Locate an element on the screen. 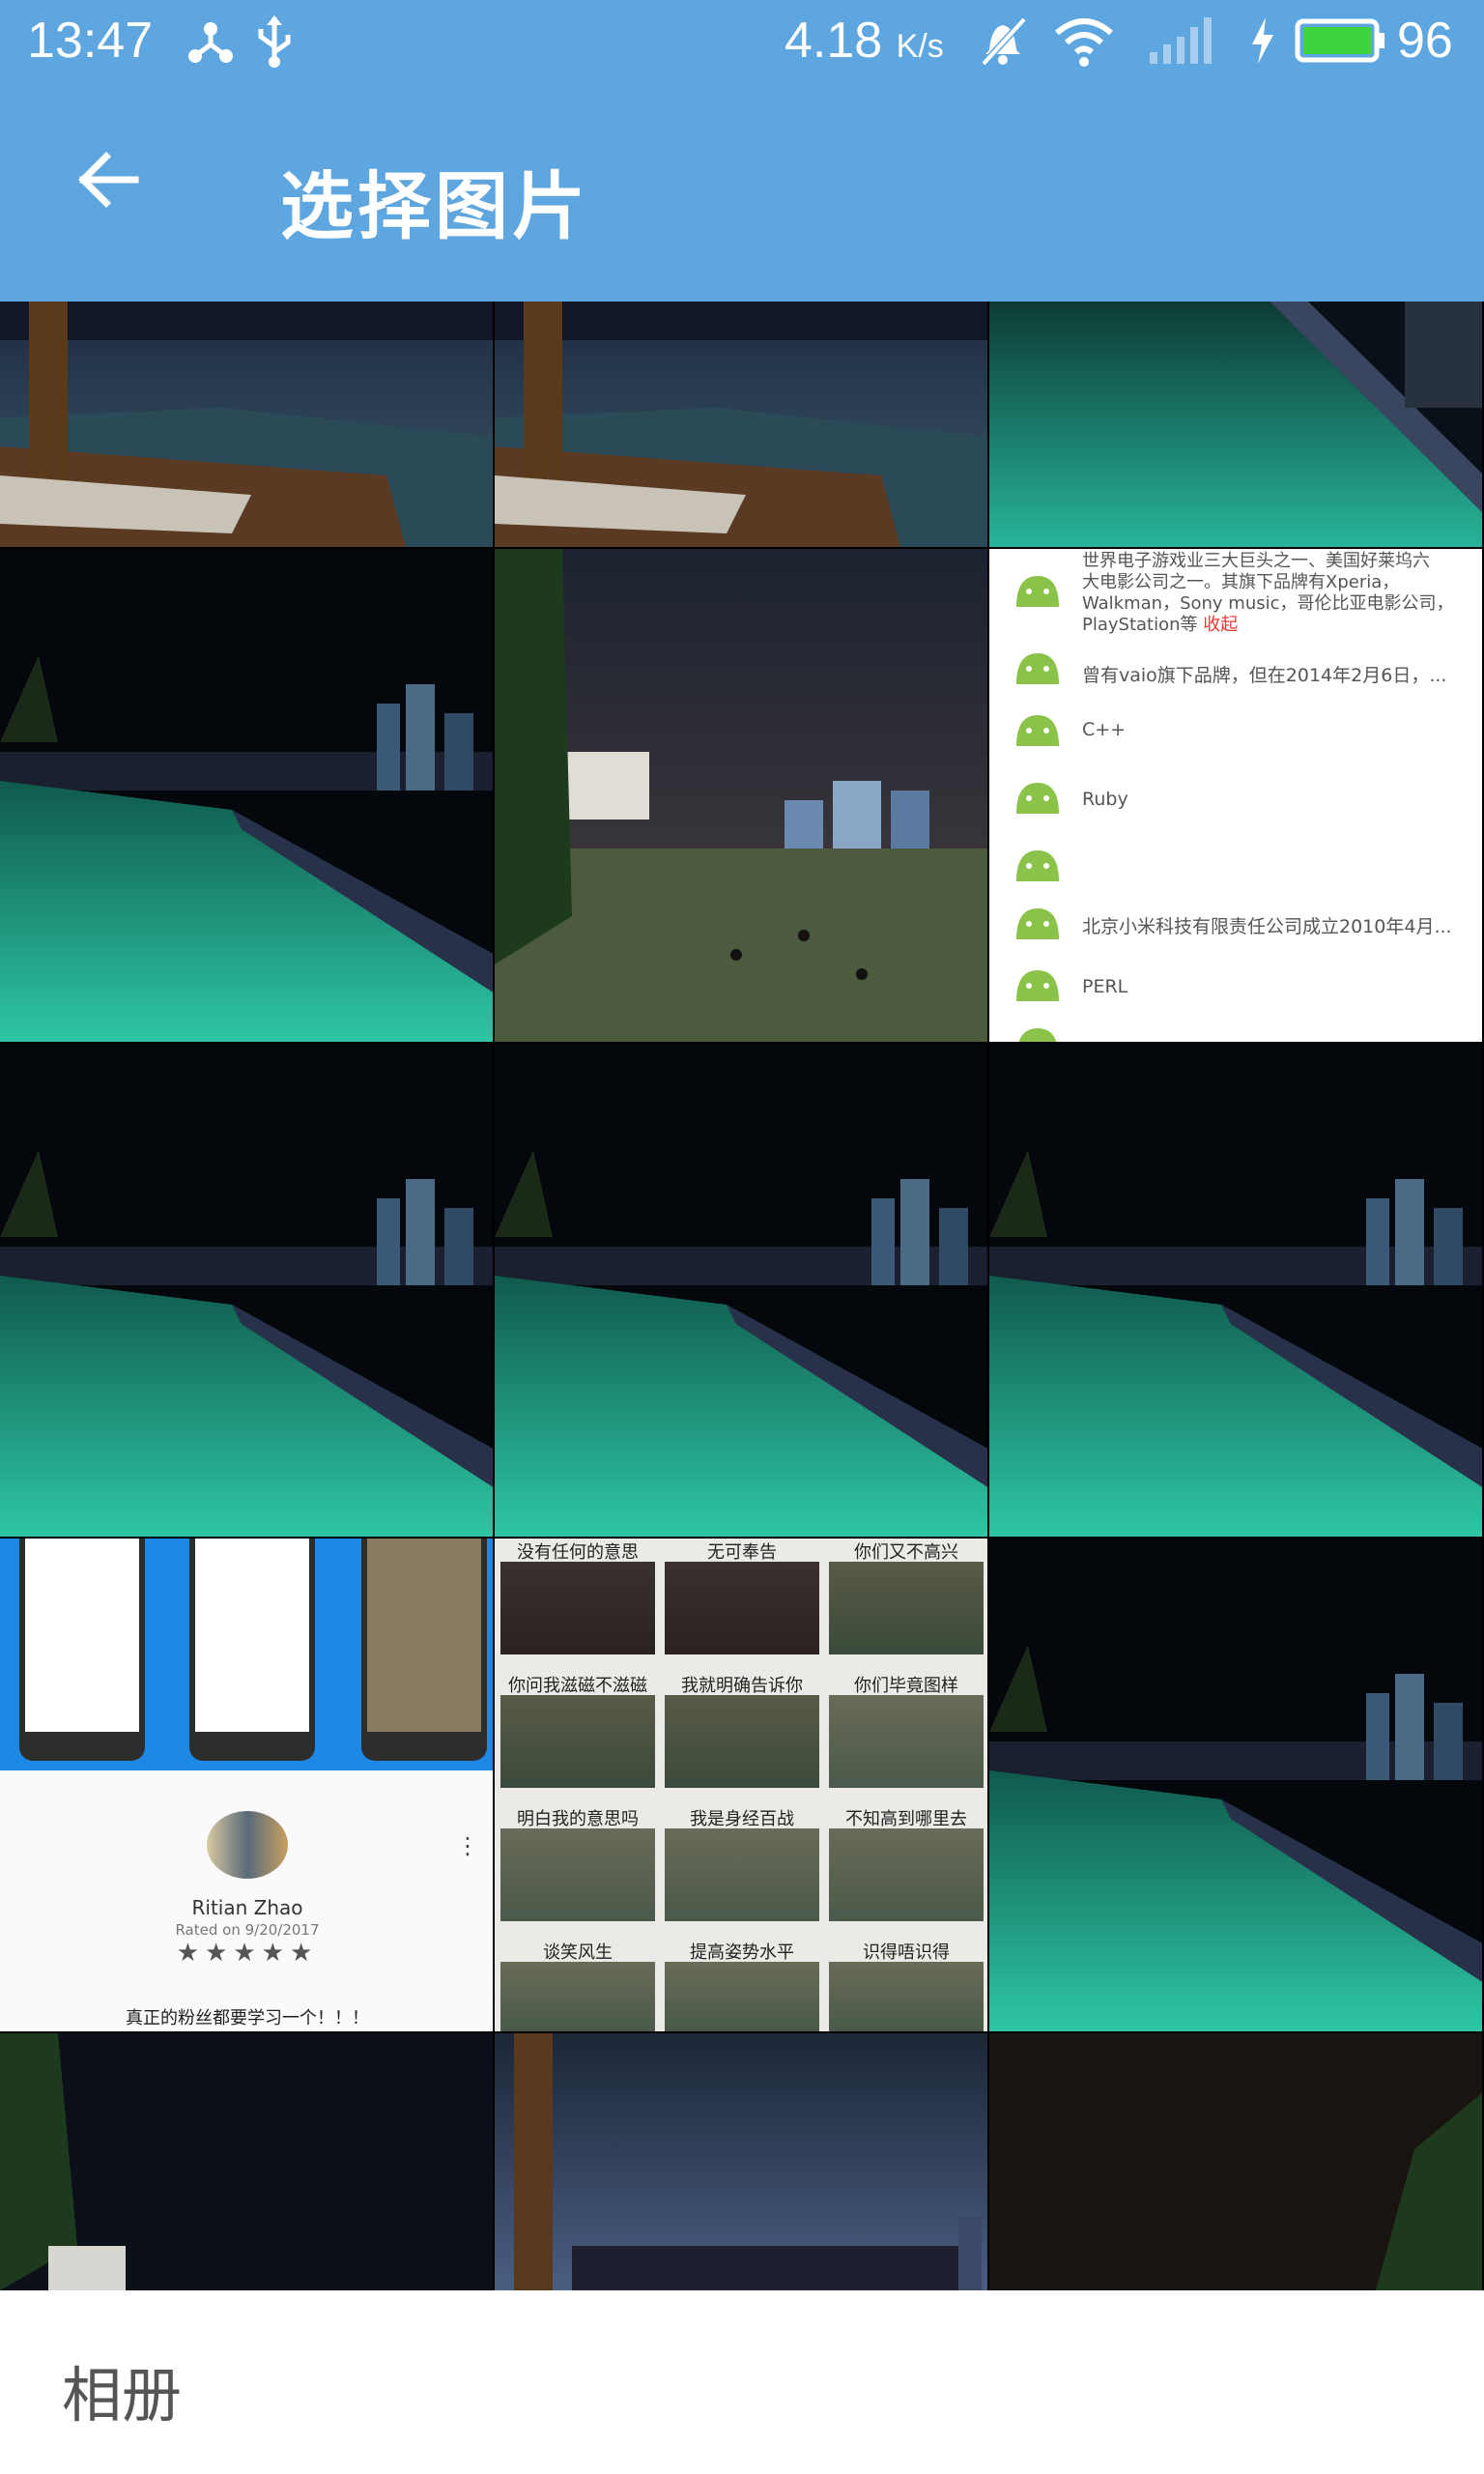 The width and height of the screenshot is (1484, 2474). list-item-label: PERL is located at coordinates (1105, 987).